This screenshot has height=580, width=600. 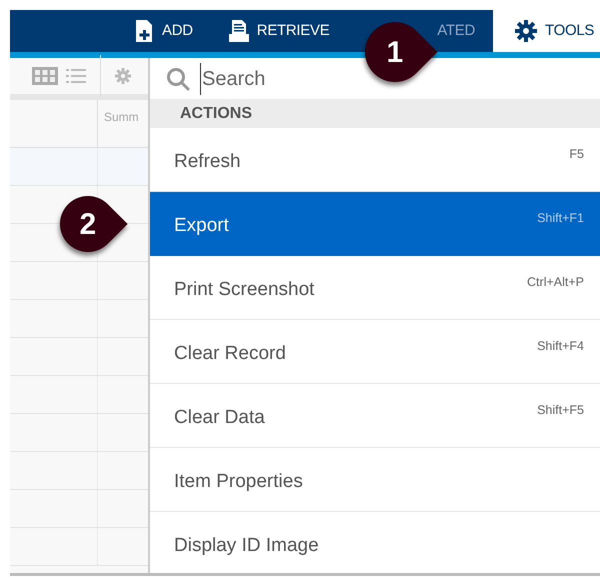 I want to click on document-tray-icon, so click(x=238, y=31).